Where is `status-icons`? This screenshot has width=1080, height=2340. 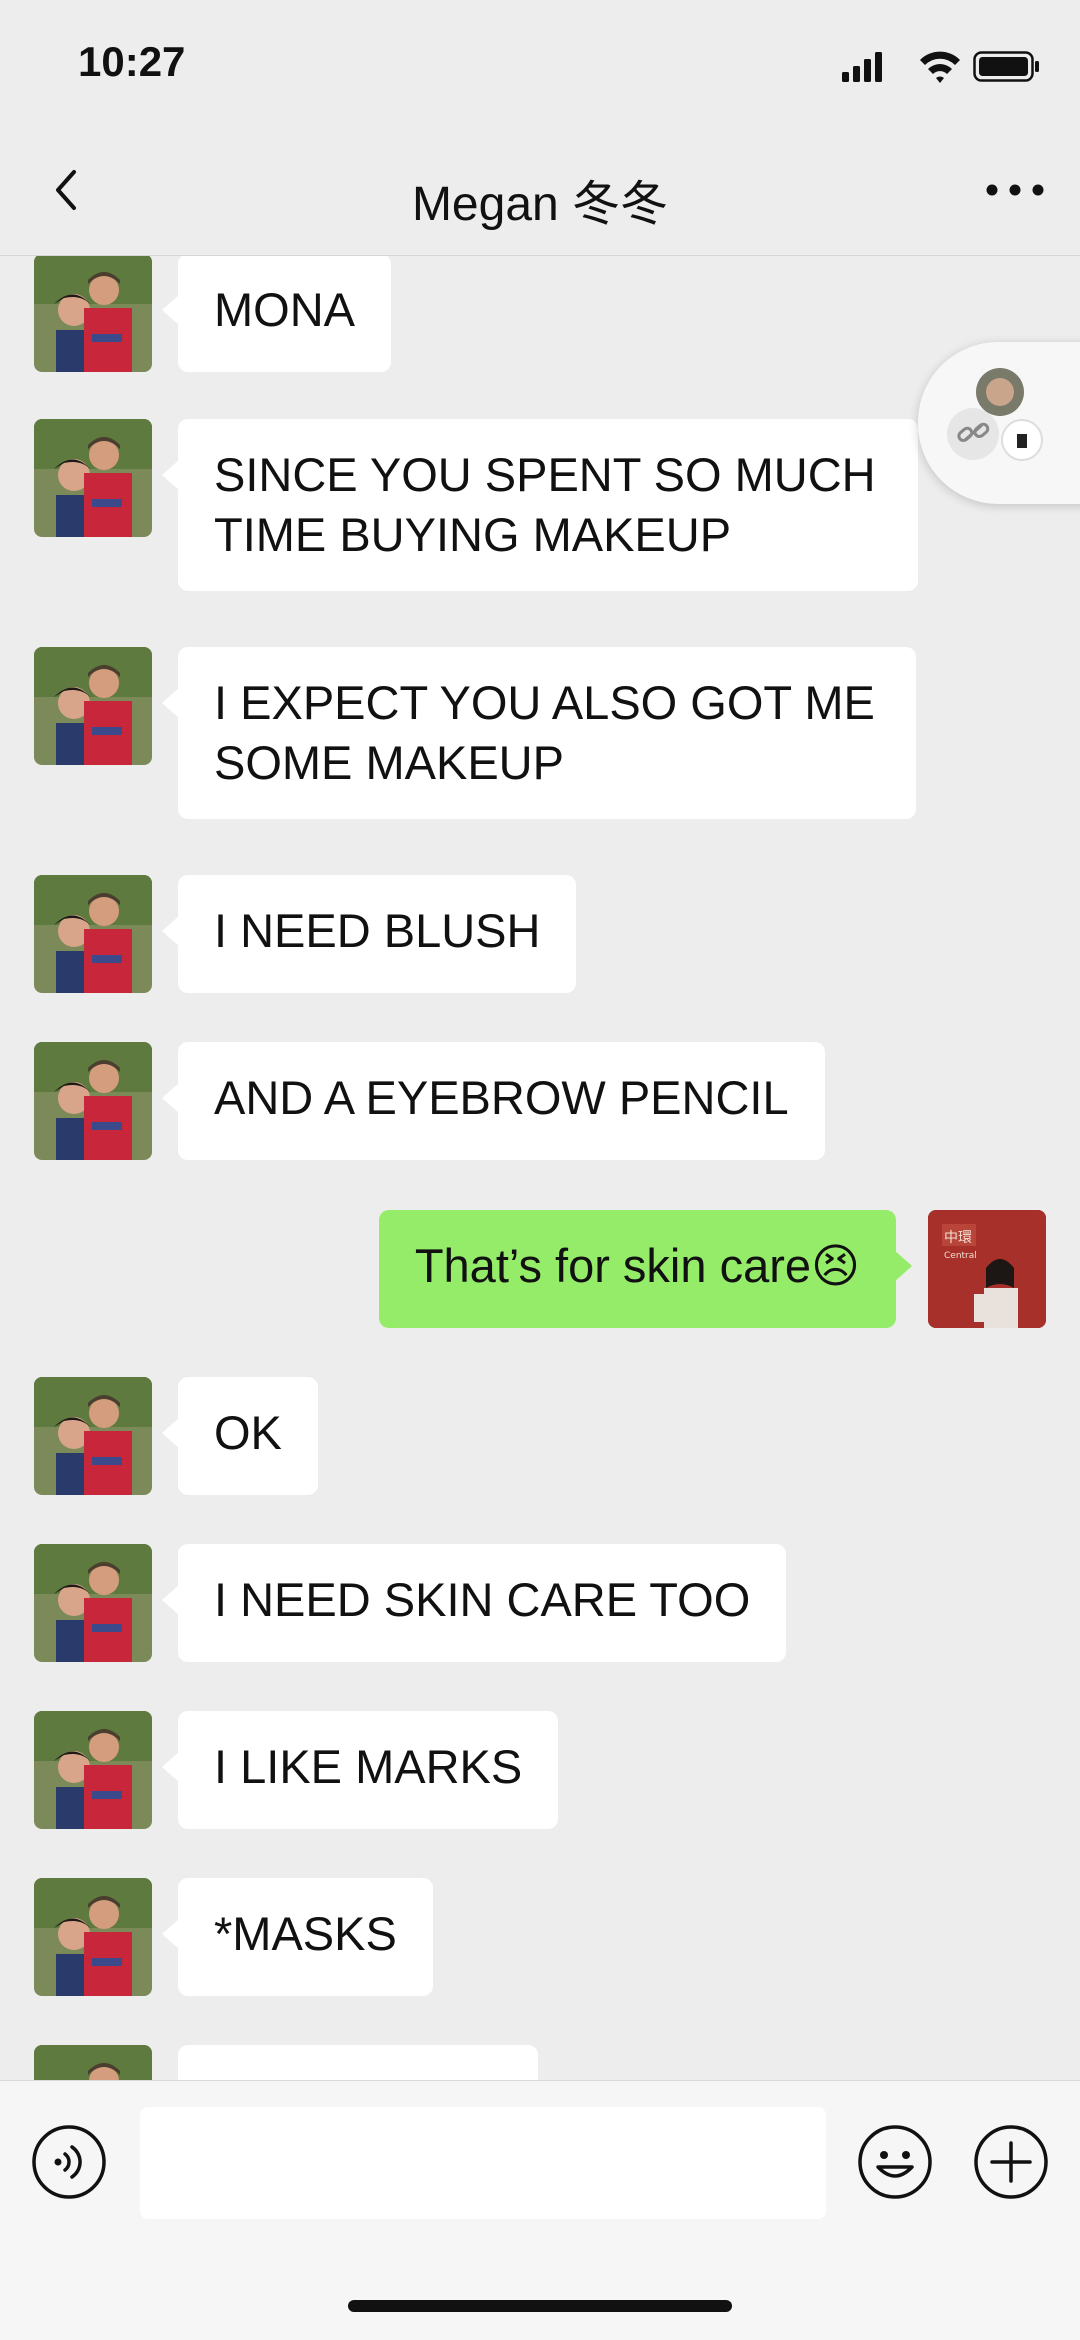
status-icons is located at coordinates (940, 67).